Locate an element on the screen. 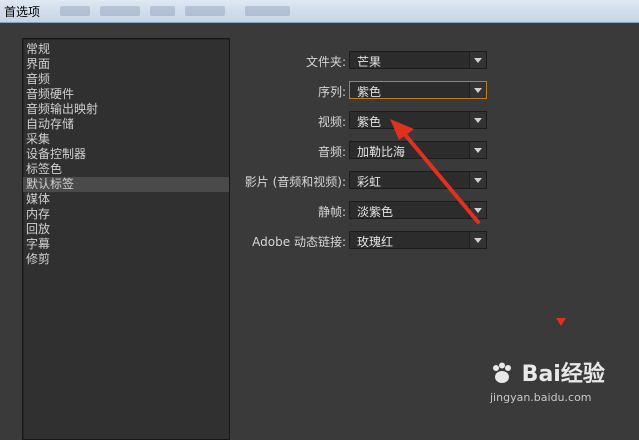 Image resolution: width=639 pixels, height=440 pixels. watermark-url: jingyan.baidu.com is located at coordinates (541, 397).